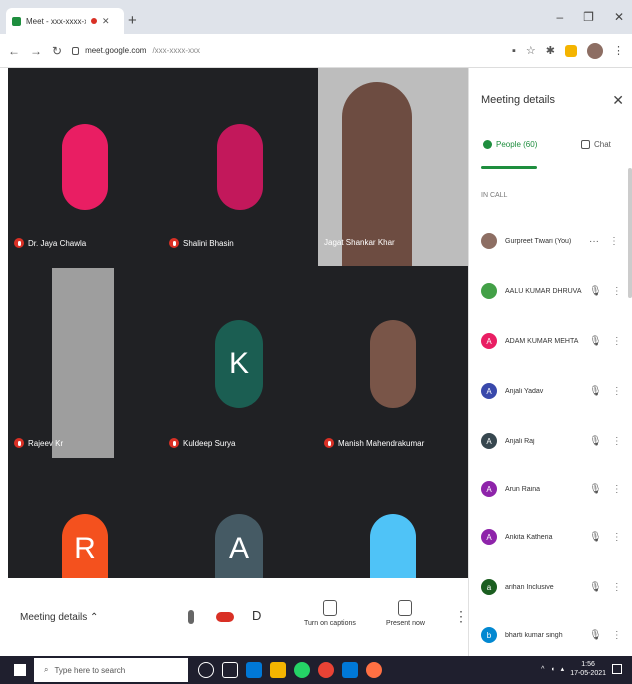  I want to click on participant-video-tile: Jagat Shankar Khar, so click(393, 167).